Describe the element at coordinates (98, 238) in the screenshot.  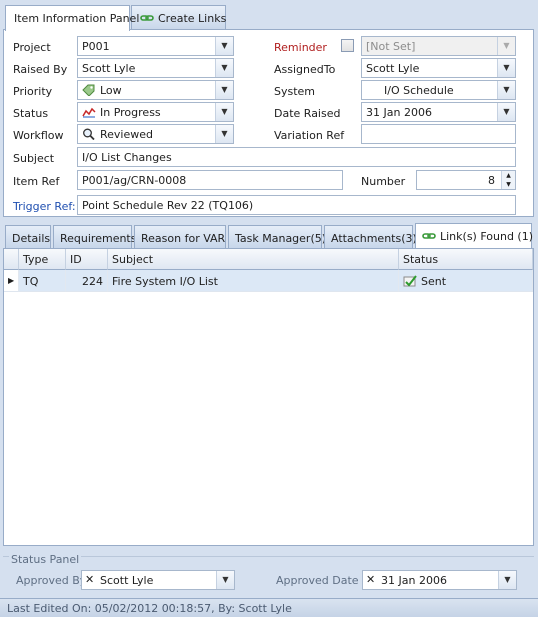
I see `tab-label: Requirements` at that location.